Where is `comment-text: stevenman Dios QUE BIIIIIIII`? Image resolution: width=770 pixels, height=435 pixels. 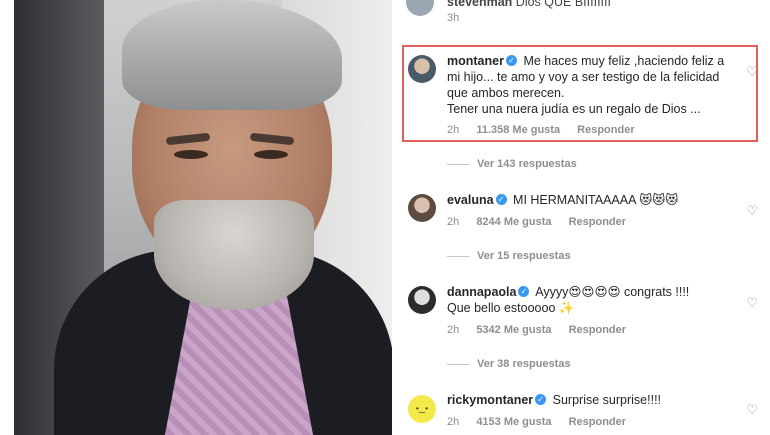
comment-text: stevenman Dios QUE BIIIIIIII is located at coordinates (592, 5).